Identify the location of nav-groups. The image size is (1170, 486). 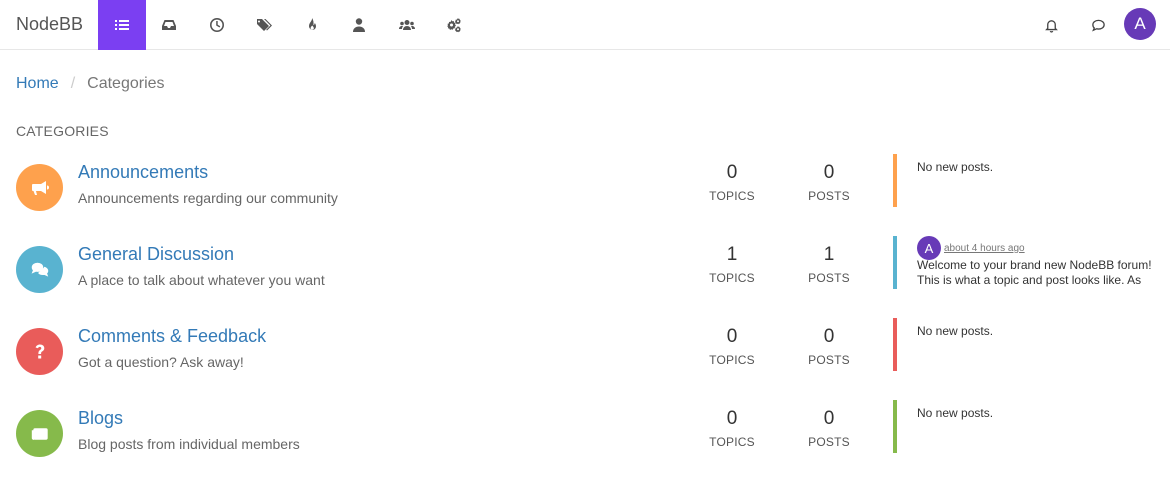
(407, 25).